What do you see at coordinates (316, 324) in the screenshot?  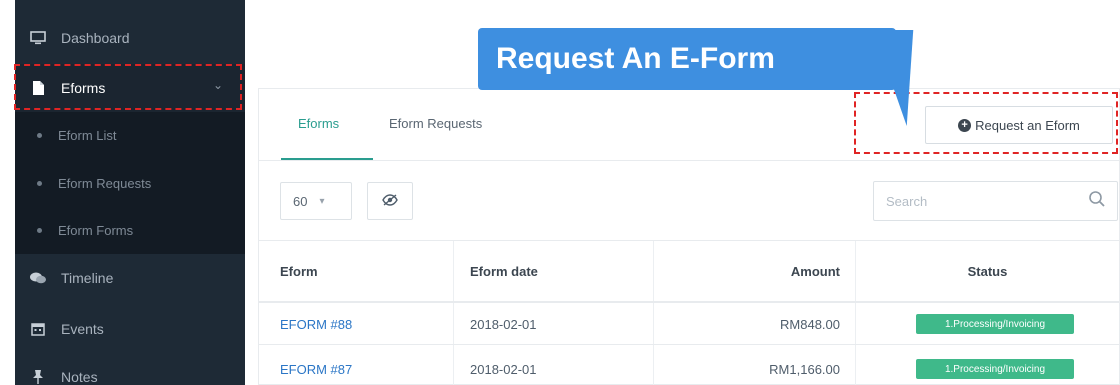 I see `eform-link: EFORM #88` at bounding box center [316, 324].